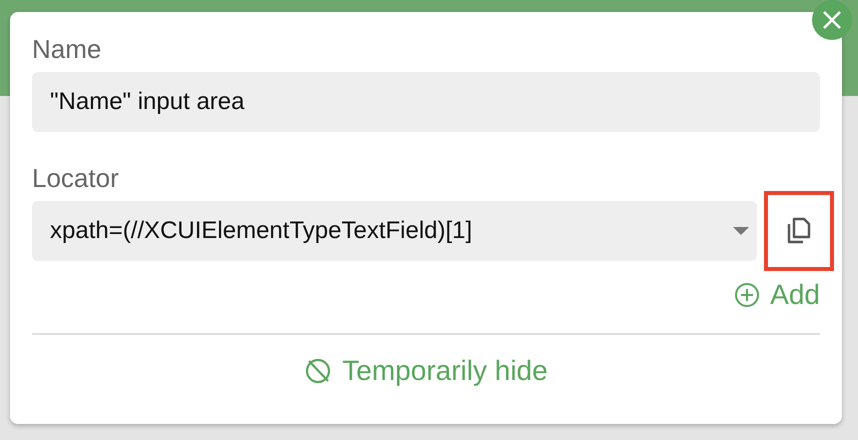  Describe the element at coordinates (741, 231) in the screenshot. I see `caret-icon` at that location.